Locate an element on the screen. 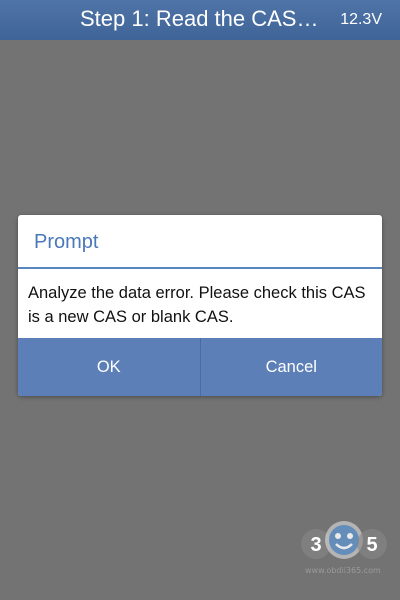  watermark-logo-text-right: 5 is located at coordinates (371, 545).